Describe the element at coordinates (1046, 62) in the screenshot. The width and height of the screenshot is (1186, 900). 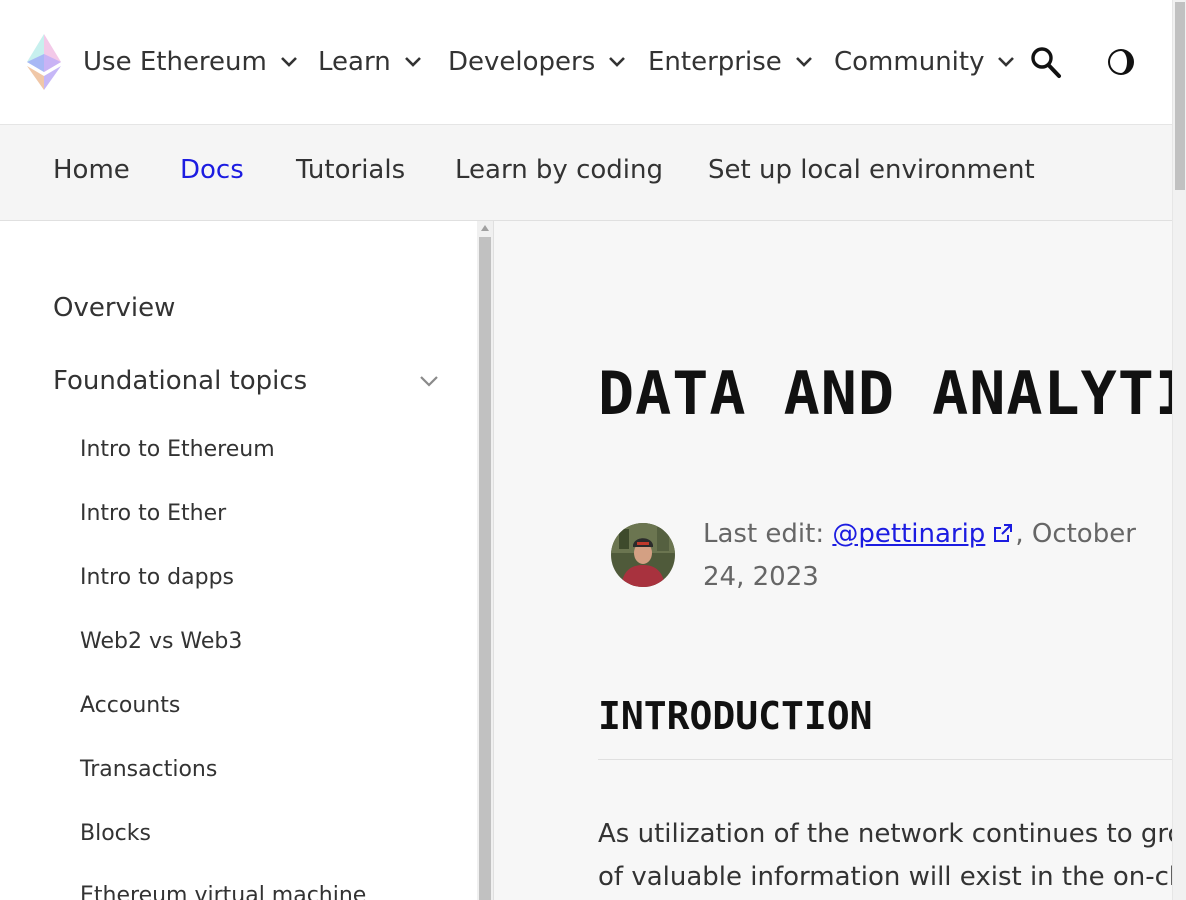
I see `search-icon` at that location.